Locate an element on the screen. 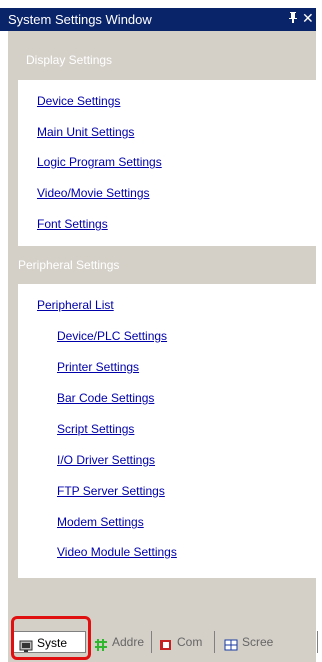 The image size is (322, 662). display-settings-title: Display Settings is located at coordinates (69, 60).